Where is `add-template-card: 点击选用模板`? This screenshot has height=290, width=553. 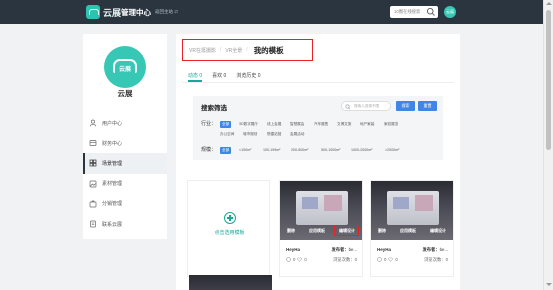
add-template-card: 点击选用模板 is located at coordinates (228, 228).